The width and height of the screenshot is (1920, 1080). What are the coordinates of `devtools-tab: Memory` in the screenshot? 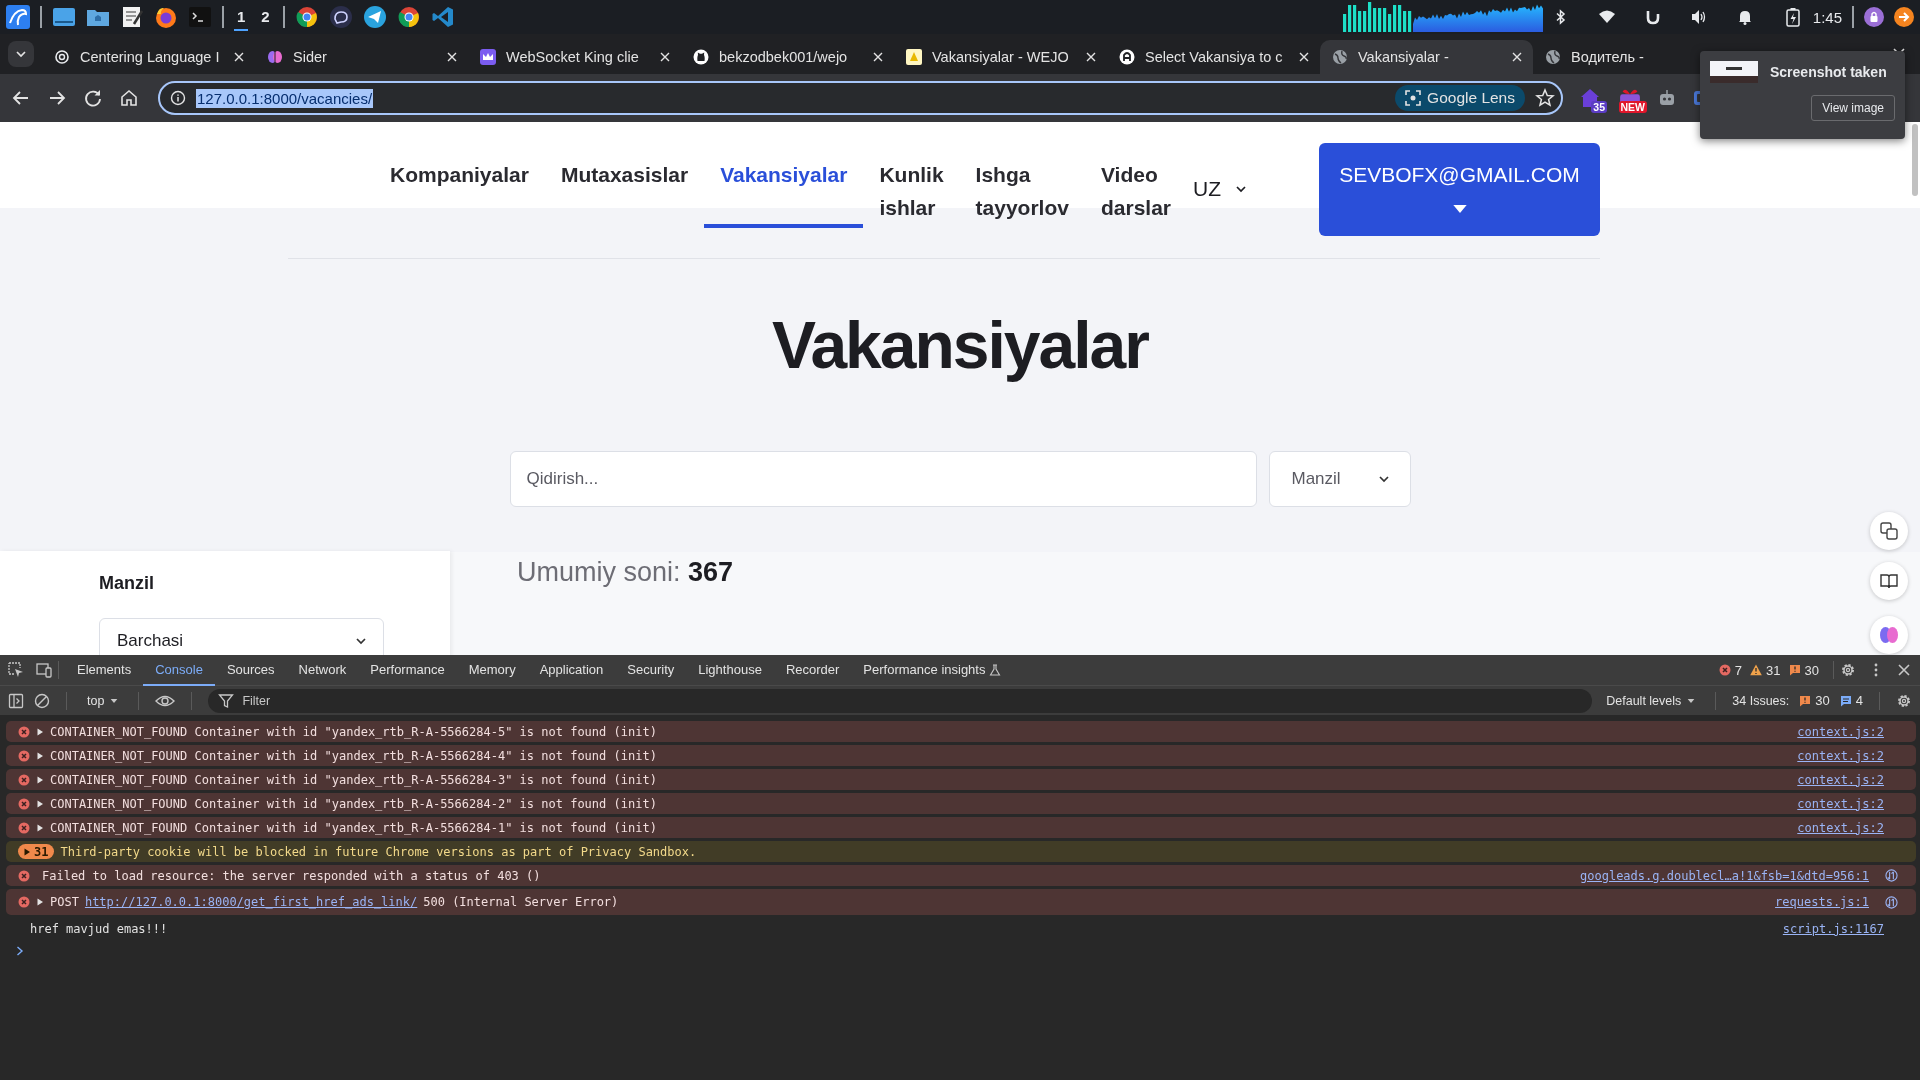 It's located at (492, 670).